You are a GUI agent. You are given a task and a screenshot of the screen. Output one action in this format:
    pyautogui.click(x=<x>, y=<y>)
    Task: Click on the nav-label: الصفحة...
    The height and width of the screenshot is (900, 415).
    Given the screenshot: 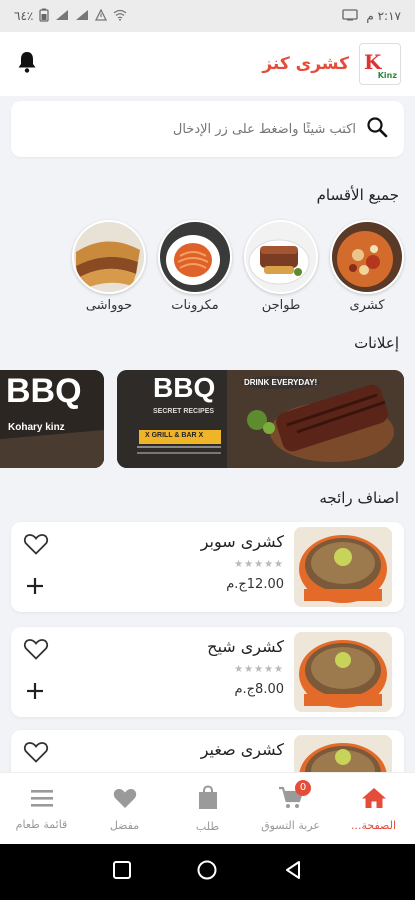 What is the action you would take?
    pyautogui.click(x=373, y=825)
    